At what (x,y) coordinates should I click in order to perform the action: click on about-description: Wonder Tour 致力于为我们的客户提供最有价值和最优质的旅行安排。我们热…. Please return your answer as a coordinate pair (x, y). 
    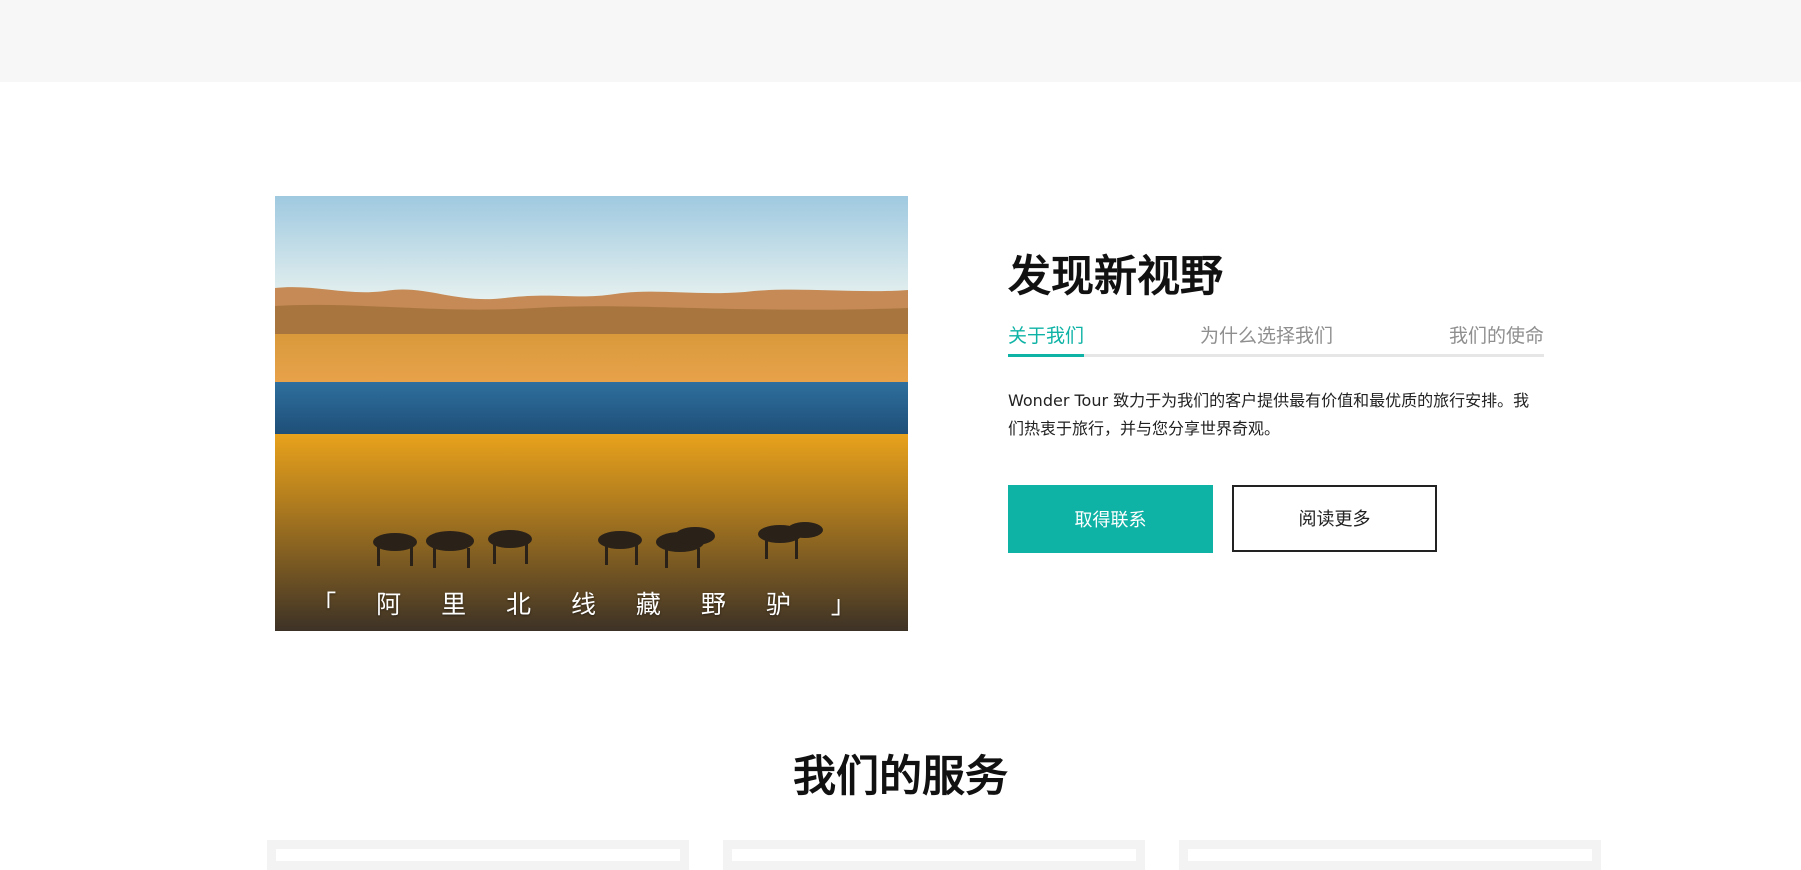
    Looking at the image, I should click on (1269, 414).